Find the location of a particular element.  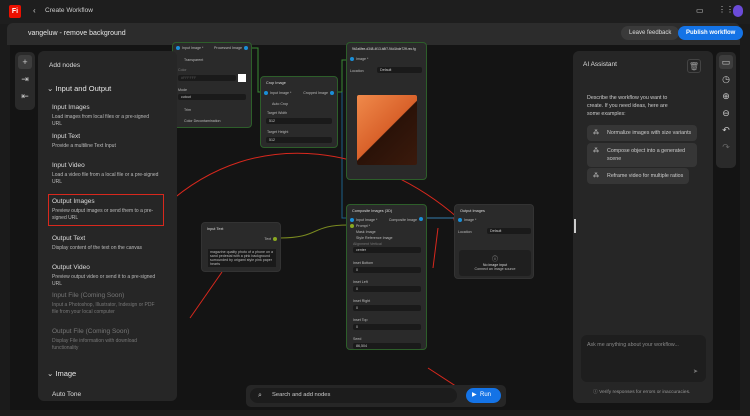

mode-label: Mode is located at coordinates (182, 90).